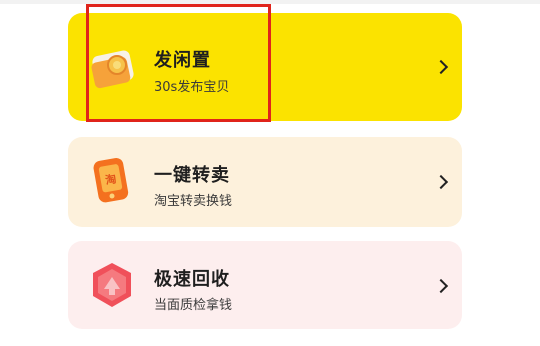 The image size is (540, 346). What do you see at coordinates (112, 69) in the screenshot?
I see `camera-tag-icon` at bounding box center [112, 69].